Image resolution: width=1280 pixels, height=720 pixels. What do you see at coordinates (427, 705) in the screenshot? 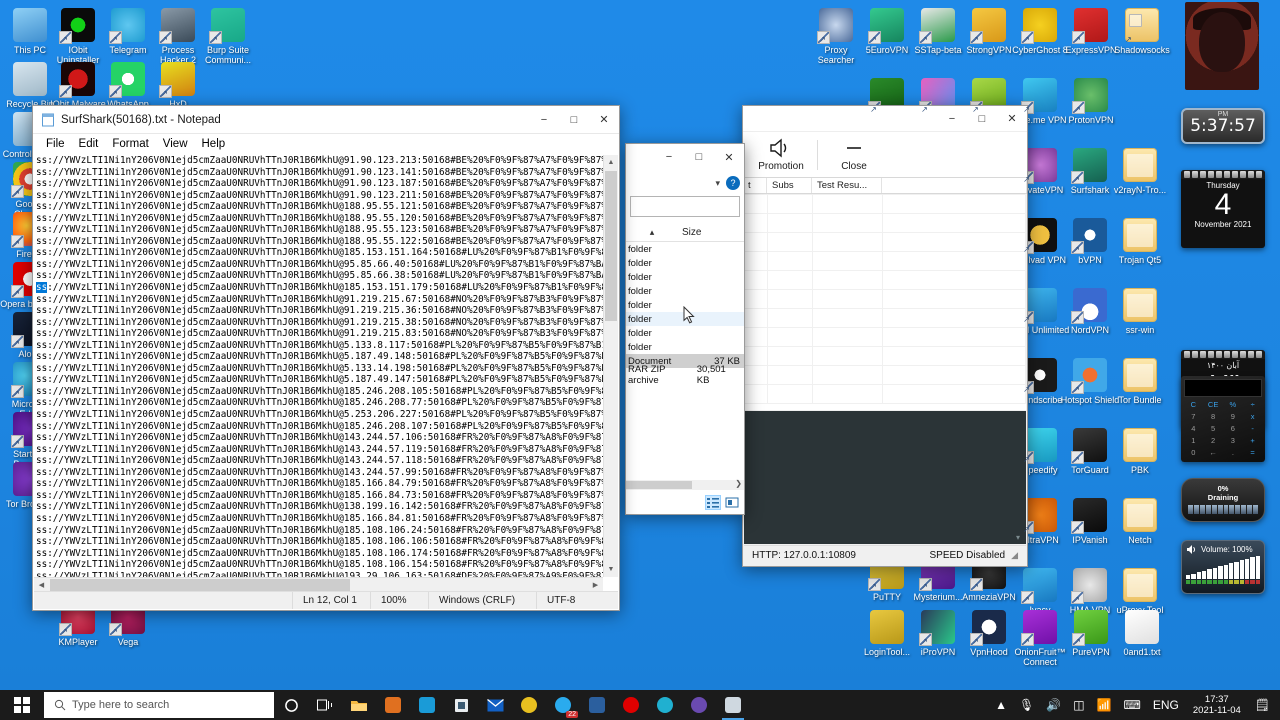
I see `taskbar-edge-icon` at bounding box center [427, 705].